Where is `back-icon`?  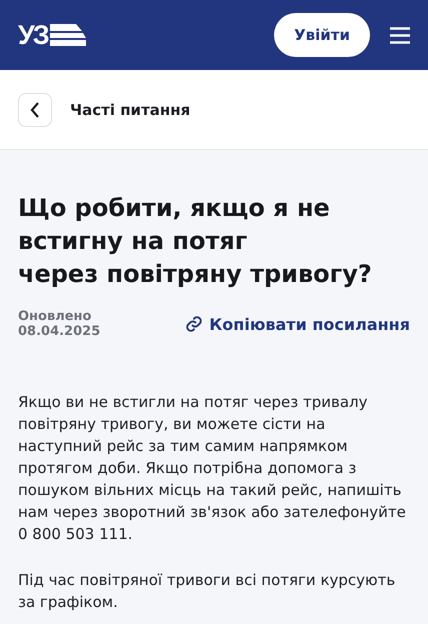 back-icon is located at coordinates (35, 110).